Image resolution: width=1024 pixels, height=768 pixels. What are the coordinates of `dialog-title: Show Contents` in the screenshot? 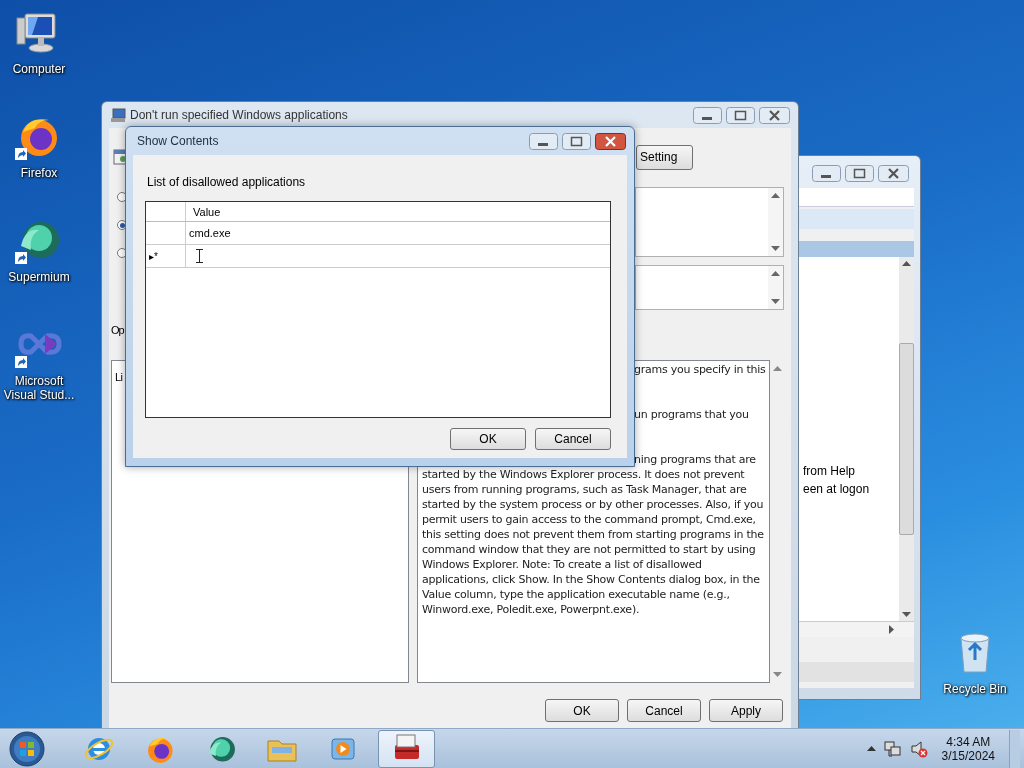 It's located at (178, 141).